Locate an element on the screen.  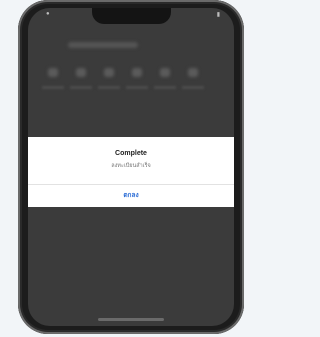
home-indicator is located at coordinates (131, 319).